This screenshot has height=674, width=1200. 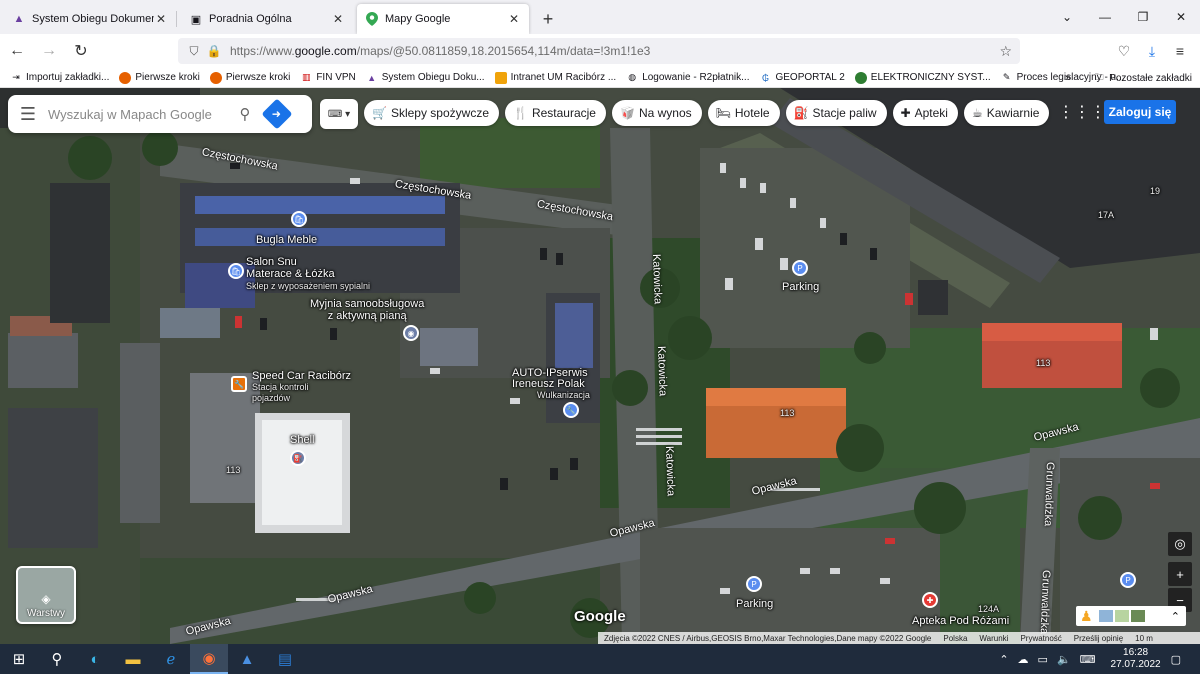 I want to click on street-view-control: ♟ ⌃, so click(x=1131, y=616).